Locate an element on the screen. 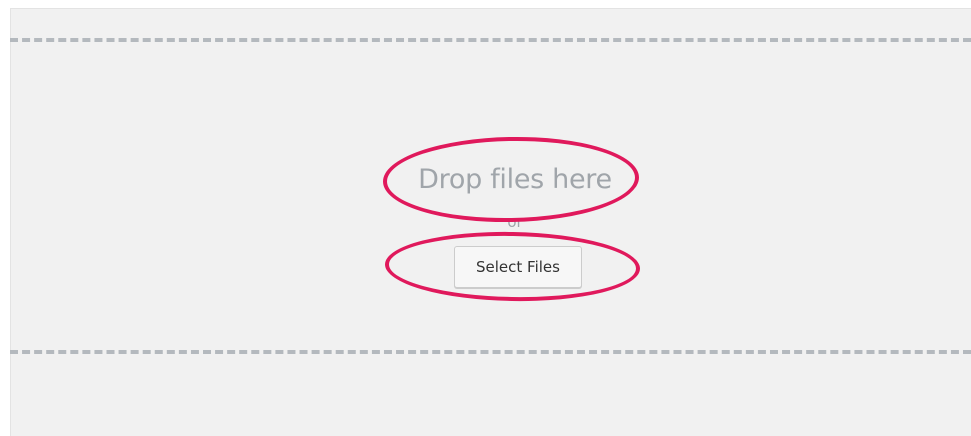  drop-instructions: Drop files here is located at coordinates (515, 179).